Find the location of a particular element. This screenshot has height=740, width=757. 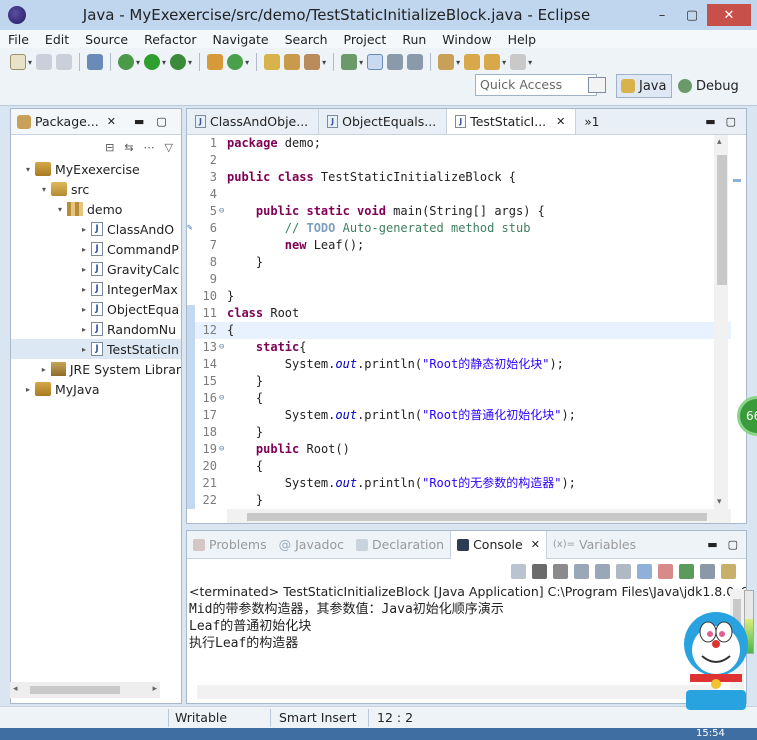

last-edit-location-icon is located at coordinates (446, 62).